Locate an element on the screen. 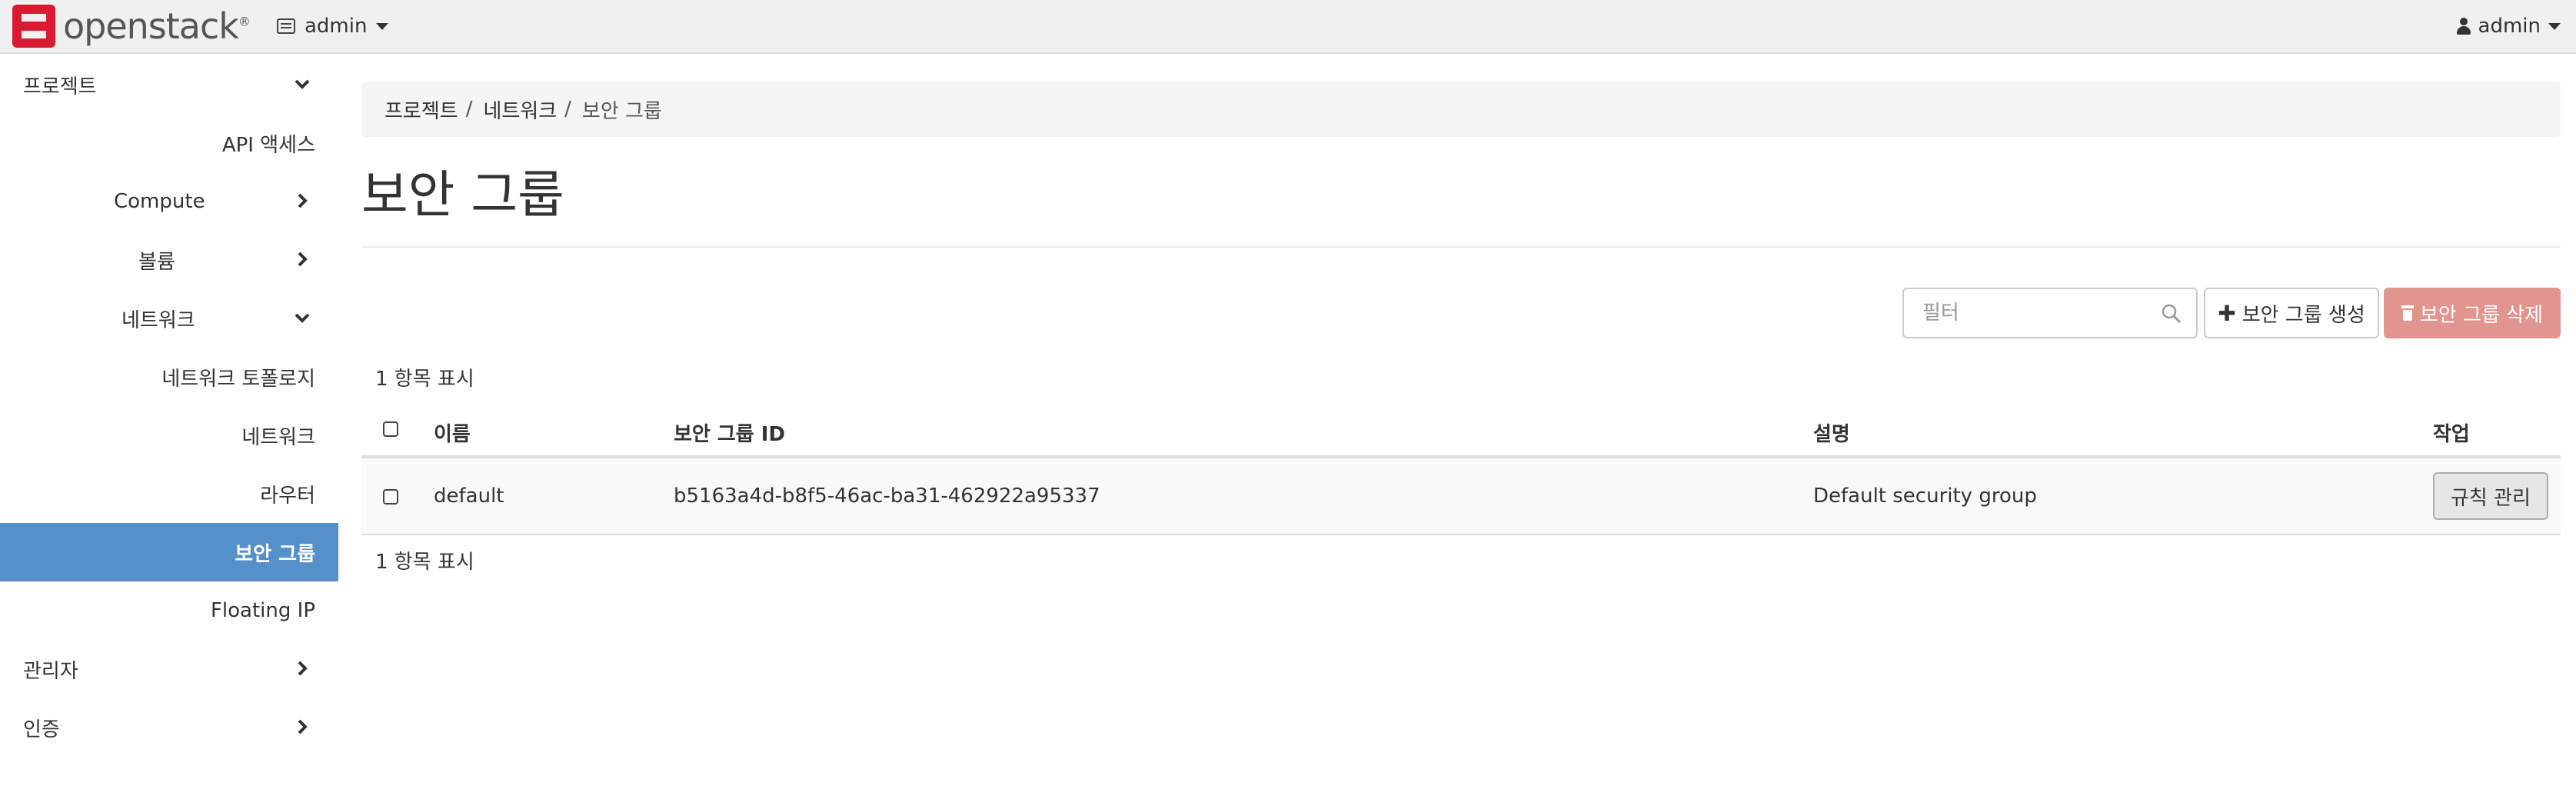 The image size is (2576, 806). title-divider is located at coordinates (1461, 247).